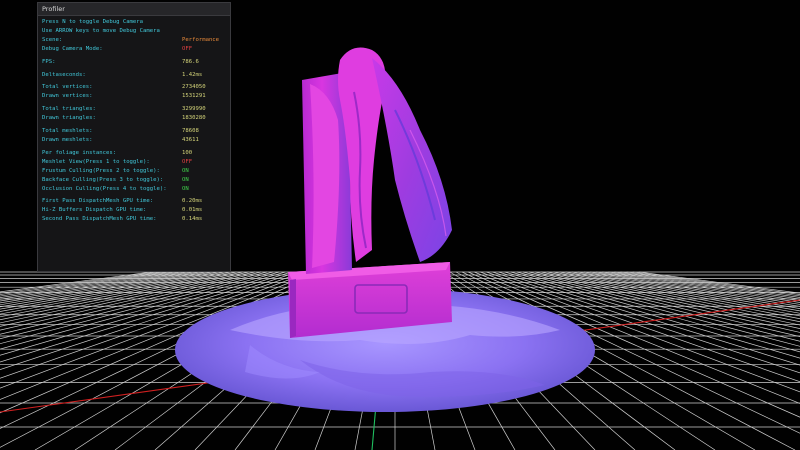  Describe the element at coordinates (187, 152) in the screenshot. I see `stat-value: 100` at that location.